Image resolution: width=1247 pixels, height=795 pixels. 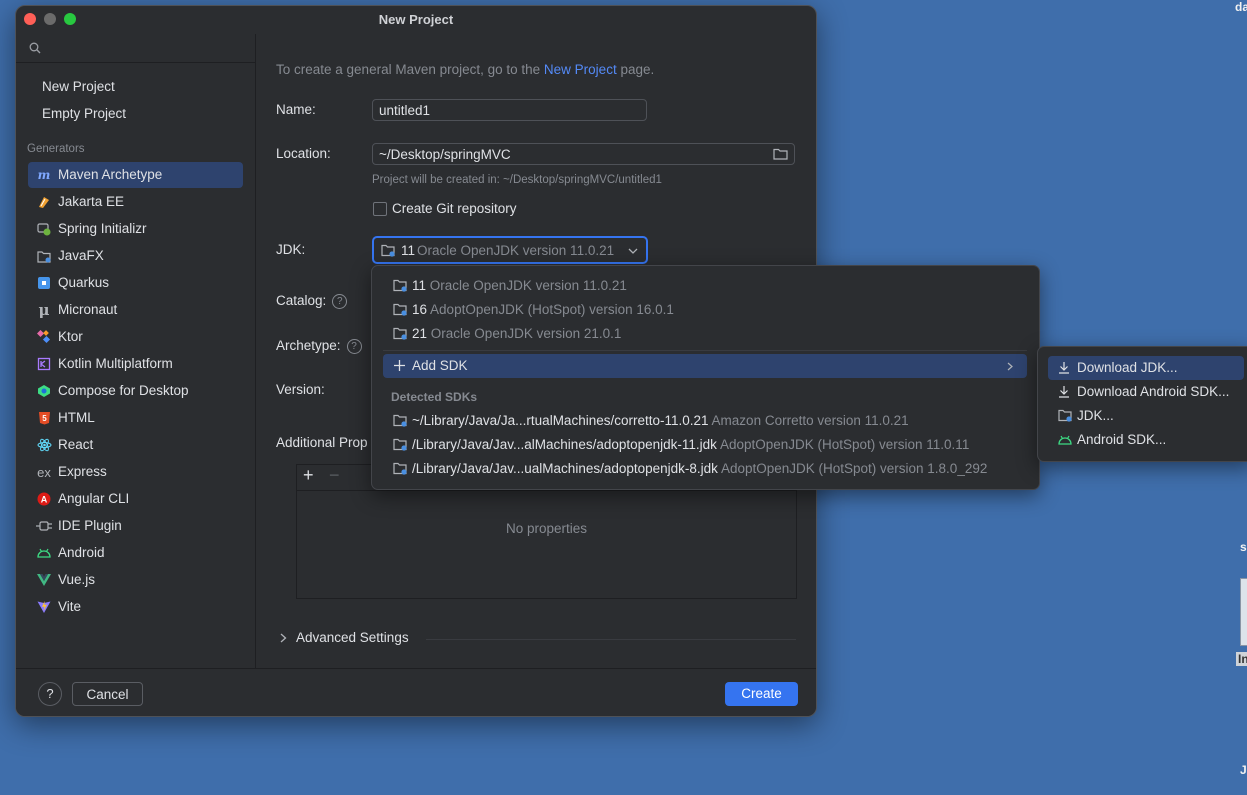 What do you see at coordinates (135, 283) in the screenshot?
I see `sidebar-item-quarkus: Quarkus` at bounding box center [135, 283].